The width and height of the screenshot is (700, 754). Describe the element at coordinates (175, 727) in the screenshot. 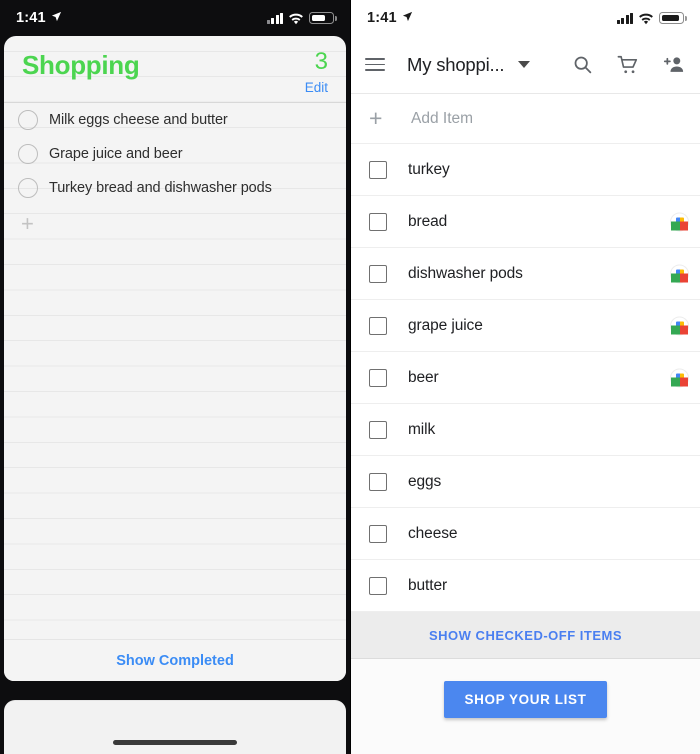

I see `background-card-peek` at that location.